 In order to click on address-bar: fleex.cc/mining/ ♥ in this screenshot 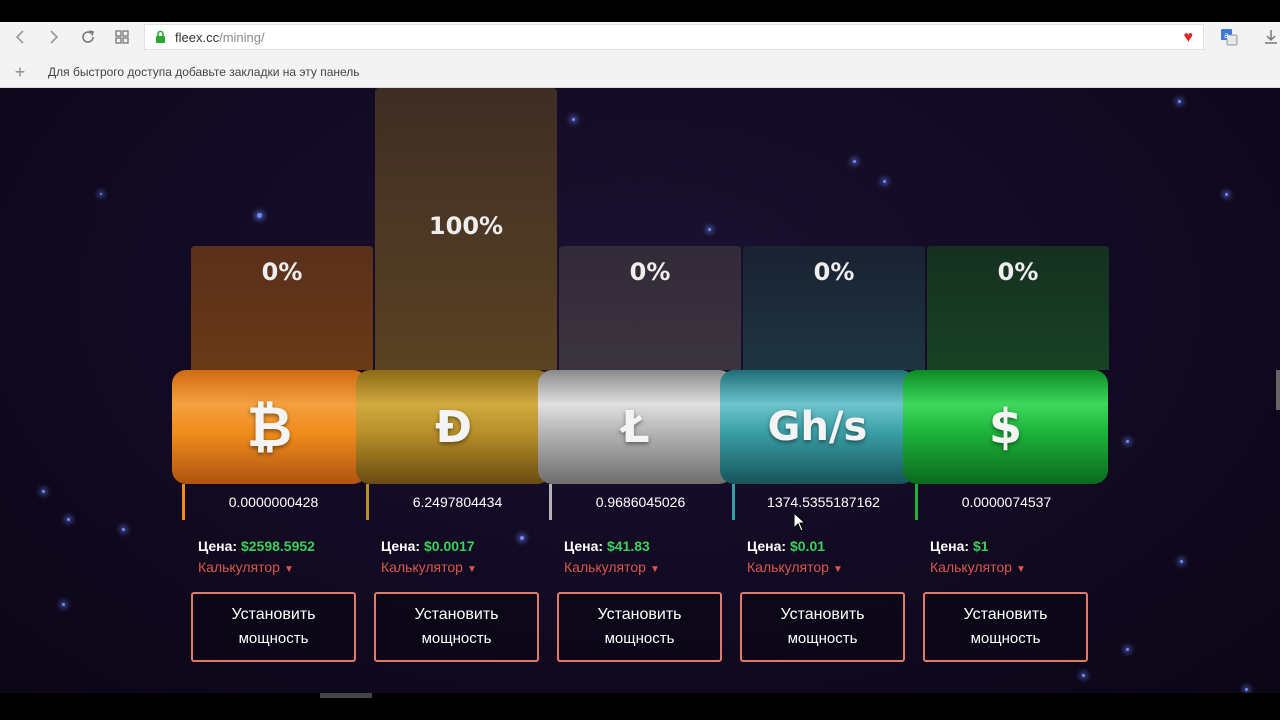, I will do `click(674, 37)`.